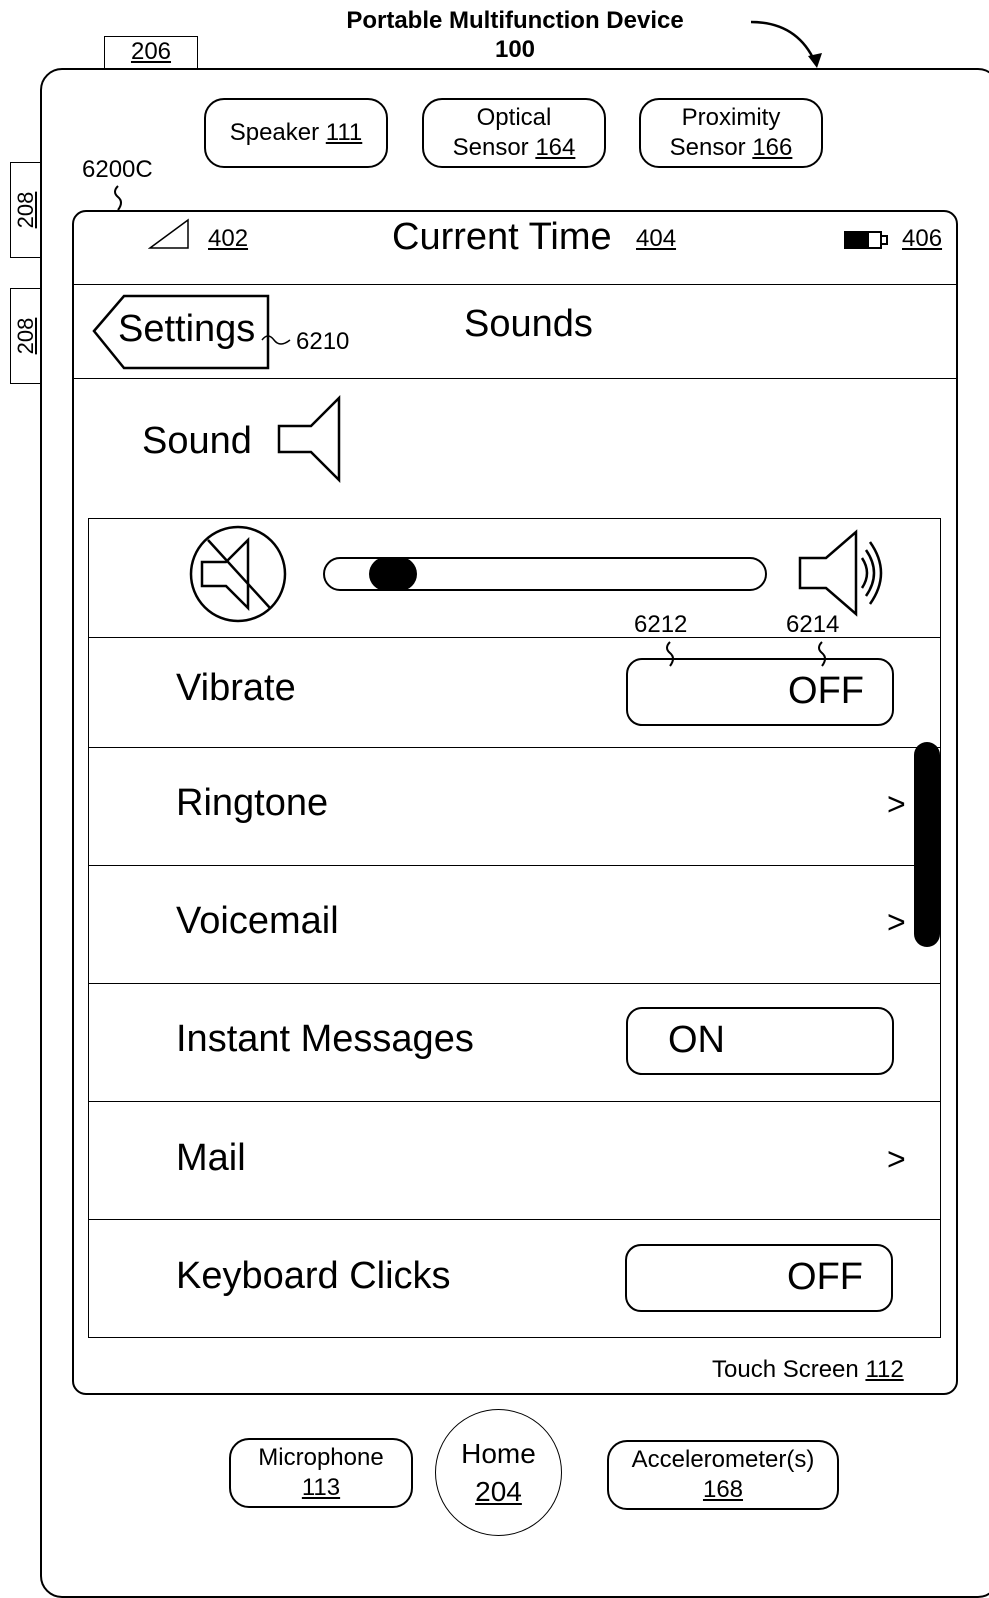 This screenshot has width=989, height=1598. What do you see at coordinates (490, 147) in the screenshot?
I see `optical-sensor-label: Sensor` at bounding box center [490, 147].